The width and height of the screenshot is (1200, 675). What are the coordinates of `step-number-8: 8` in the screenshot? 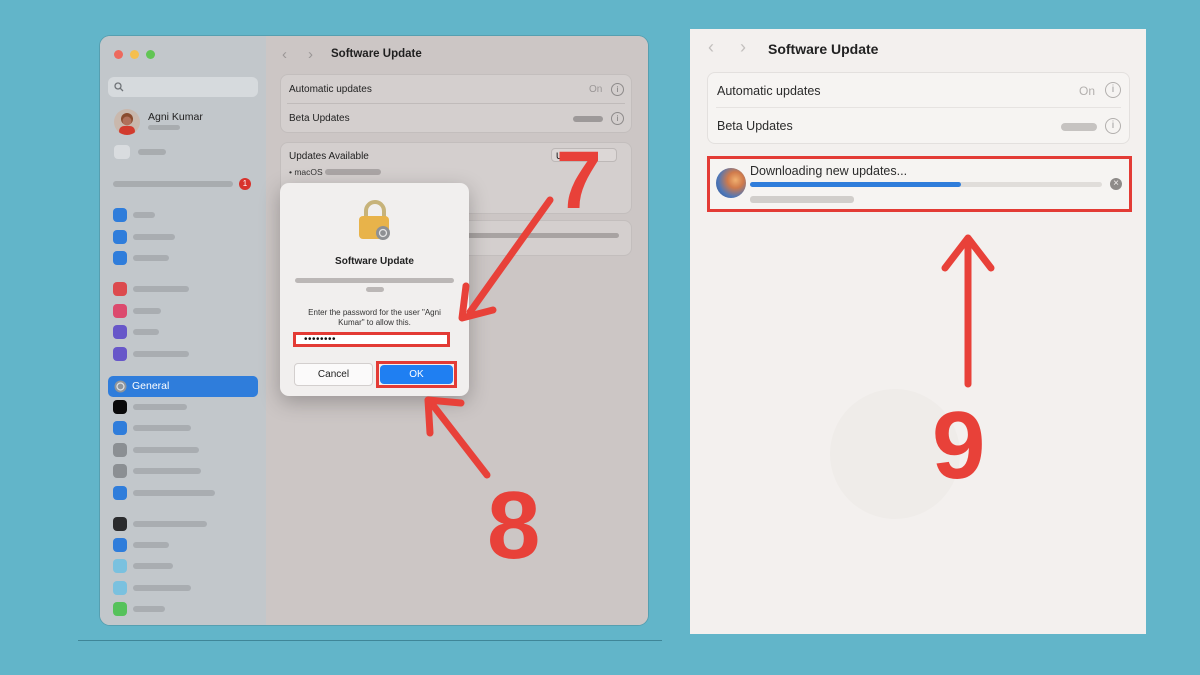 It's located at (514, 525).